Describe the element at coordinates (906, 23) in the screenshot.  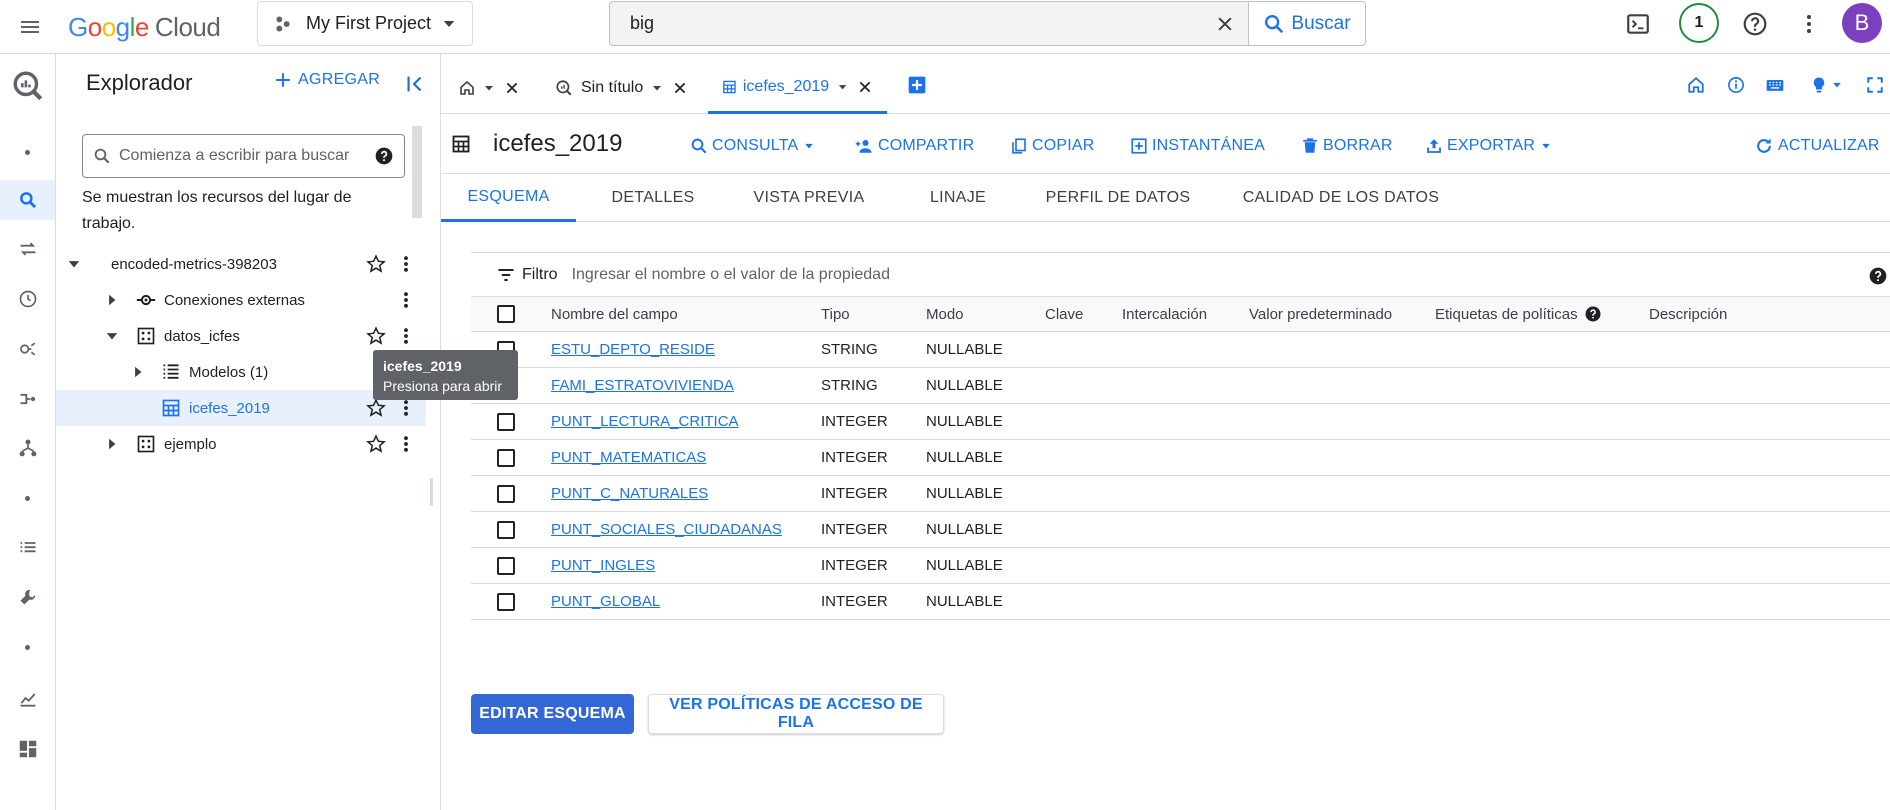
I see `search-input` at that location.